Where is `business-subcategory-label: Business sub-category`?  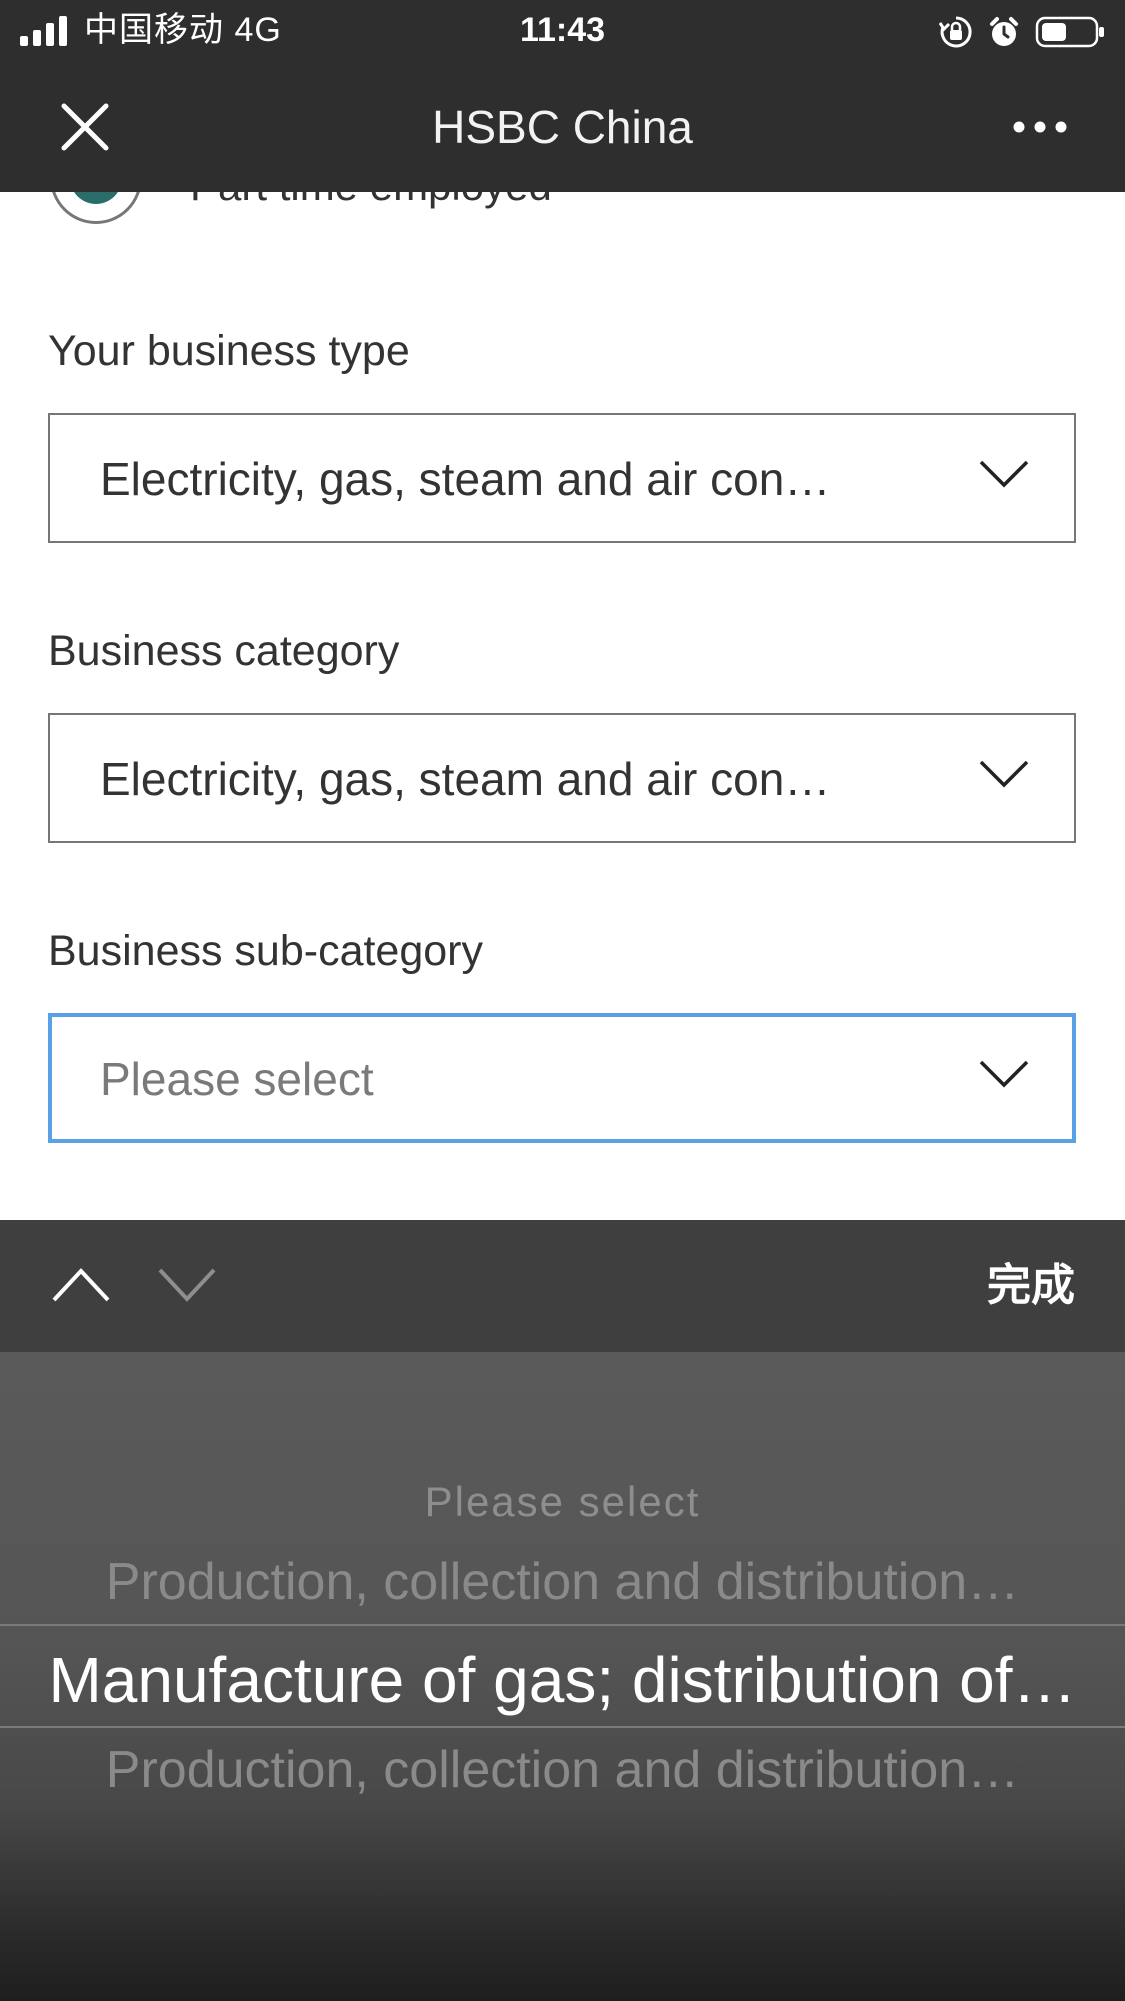
business-subcategory-label: Business sub-category is located at coordinates (265, 951).